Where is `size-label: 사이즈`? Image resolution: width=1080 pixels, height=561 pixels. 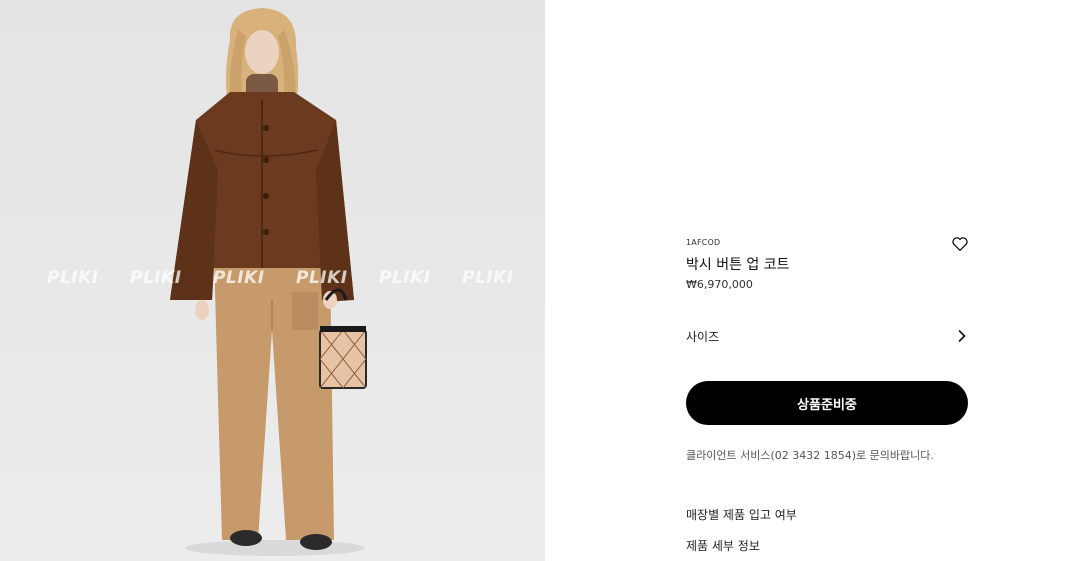 size-label: 사이즈 is located at coordinates (703, 337).